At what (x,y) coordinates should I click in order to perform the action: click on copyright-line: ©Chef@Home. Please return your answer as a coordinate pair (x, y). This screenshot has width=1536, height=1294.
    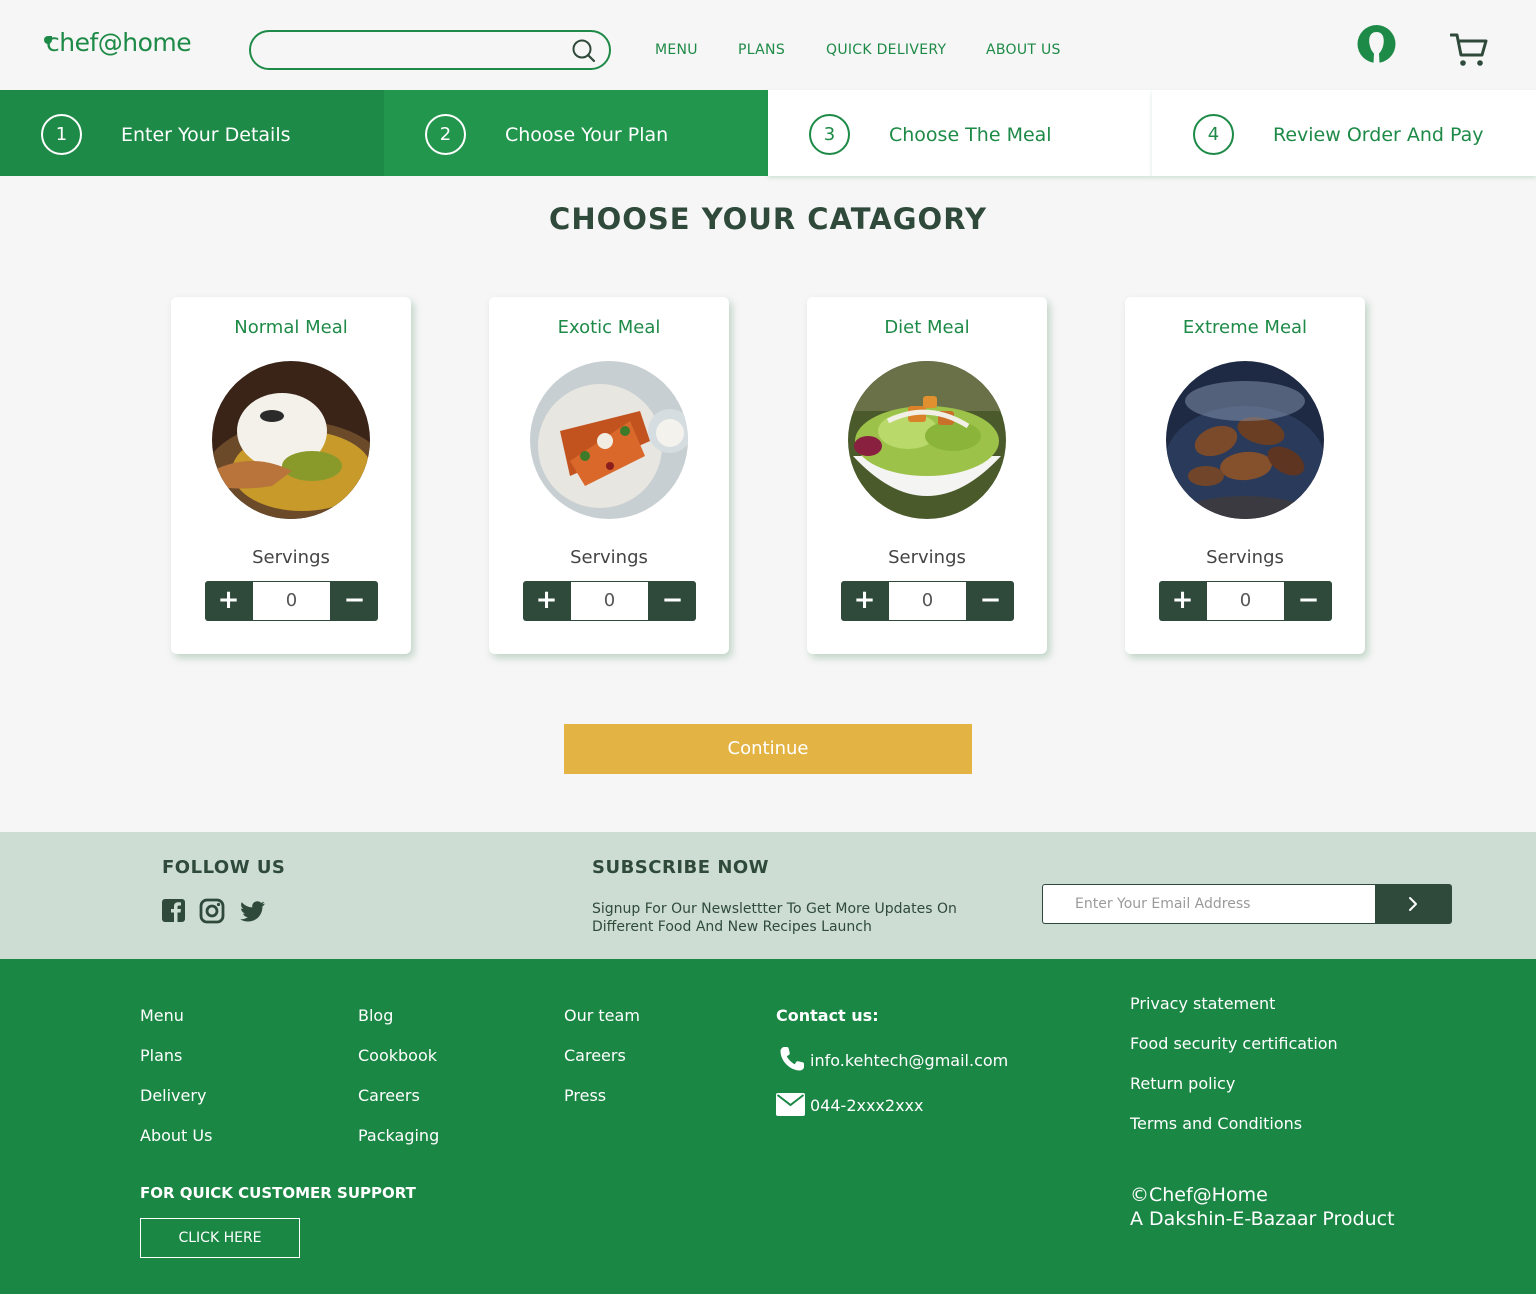
    Looking at the image, I should click on (1199, 1195).